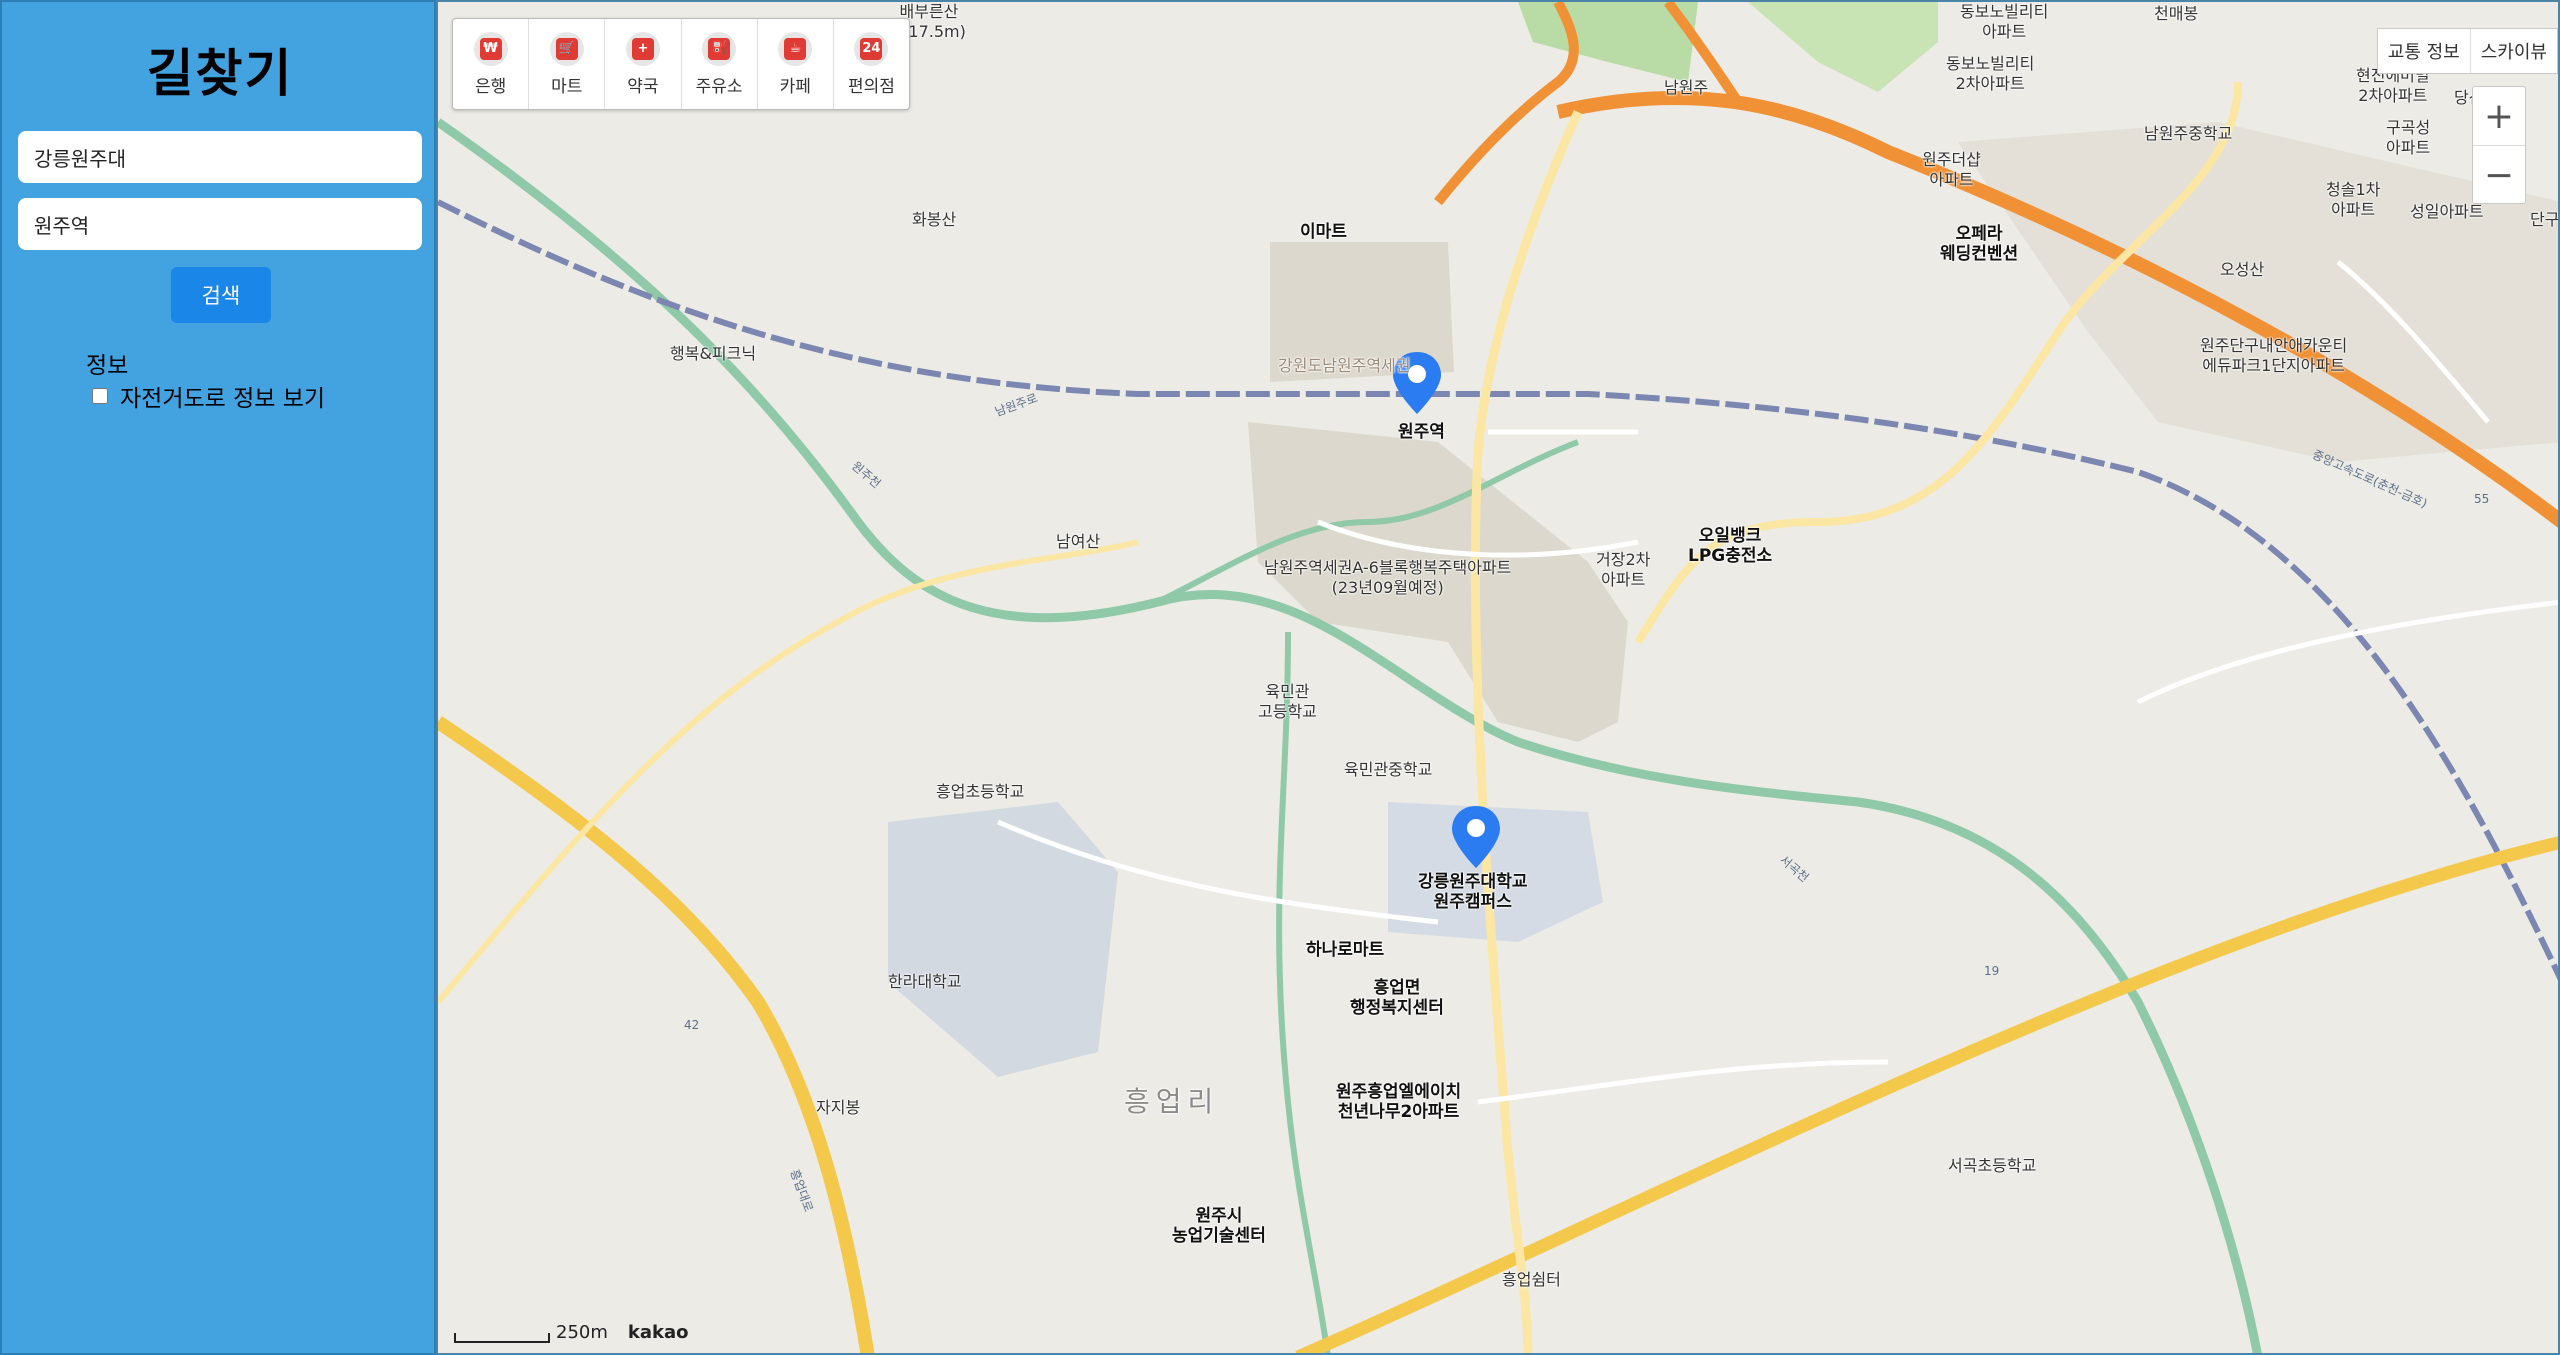 The image size is (2560, 1355). Describe the element at coordinates (1951, 169) in the screenshot. I see `map-label-wonjudeoksap: 원주더샵 아파트` at that location.